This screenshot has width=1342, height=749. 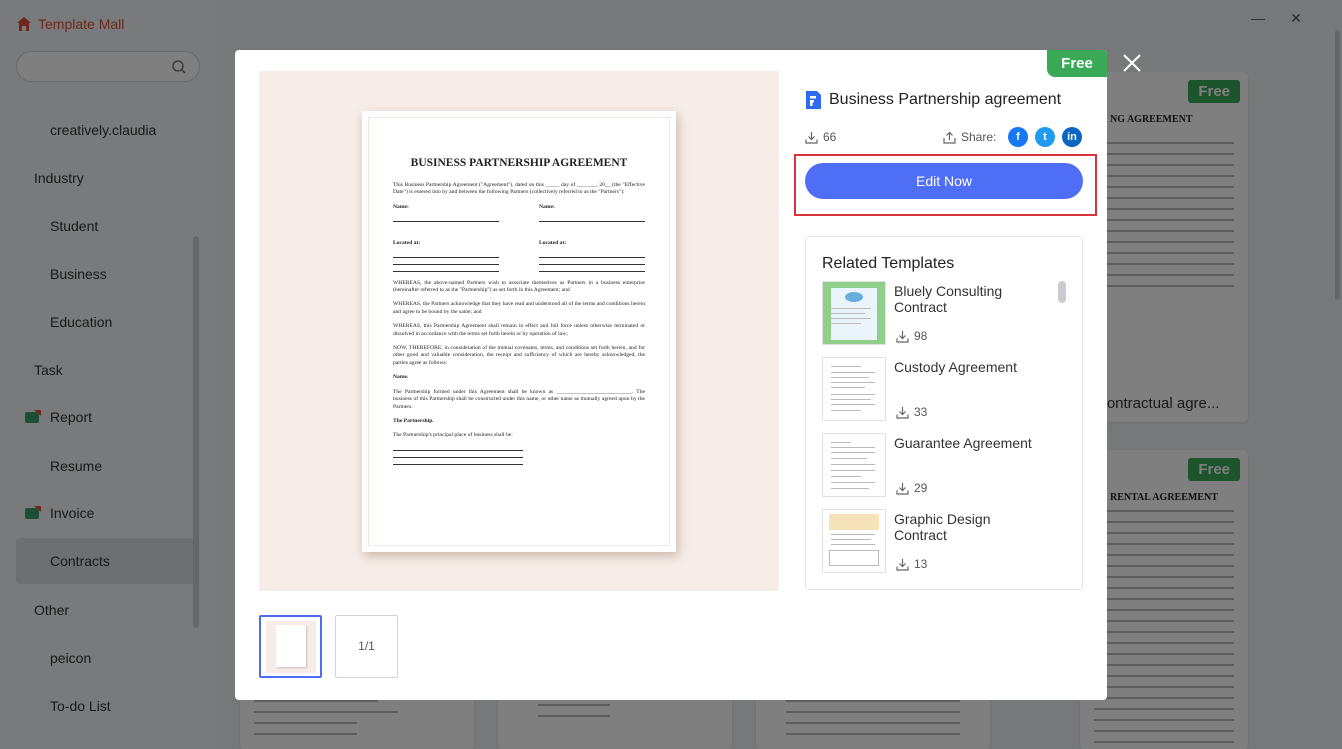 What do you see at coordinates (955, 367) in the screenshot?
I see `related-name: Custody Agreement` at bounding box center [955, 367].